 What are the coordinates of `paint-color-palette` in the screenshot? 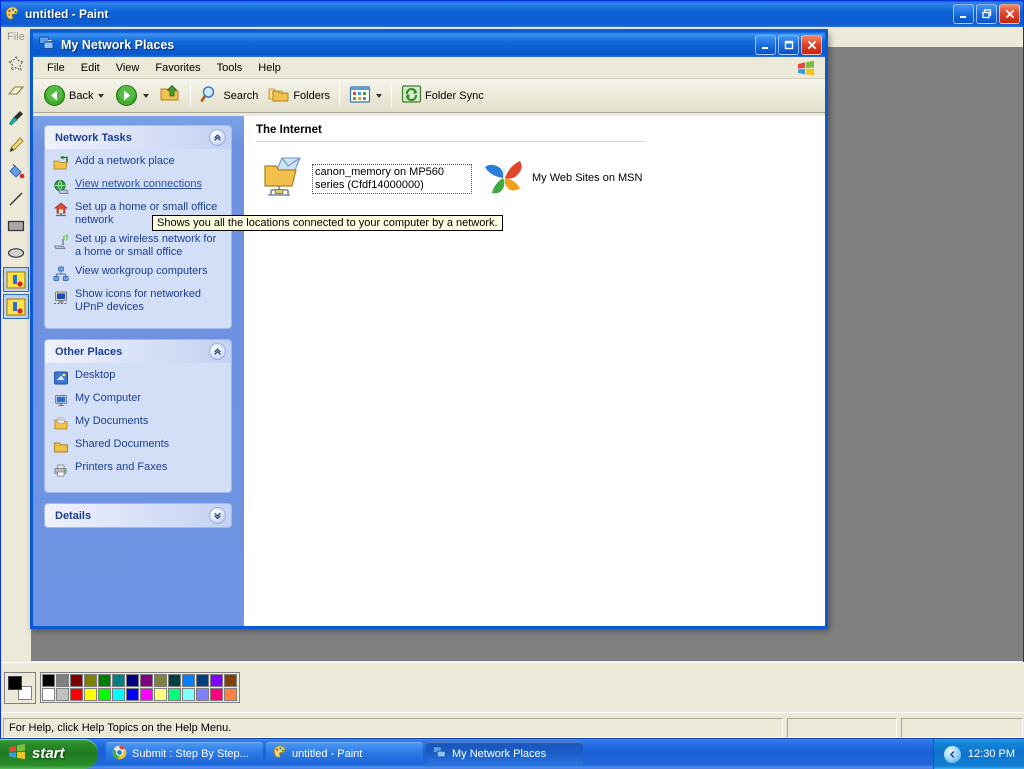 It's located at (512, 687).